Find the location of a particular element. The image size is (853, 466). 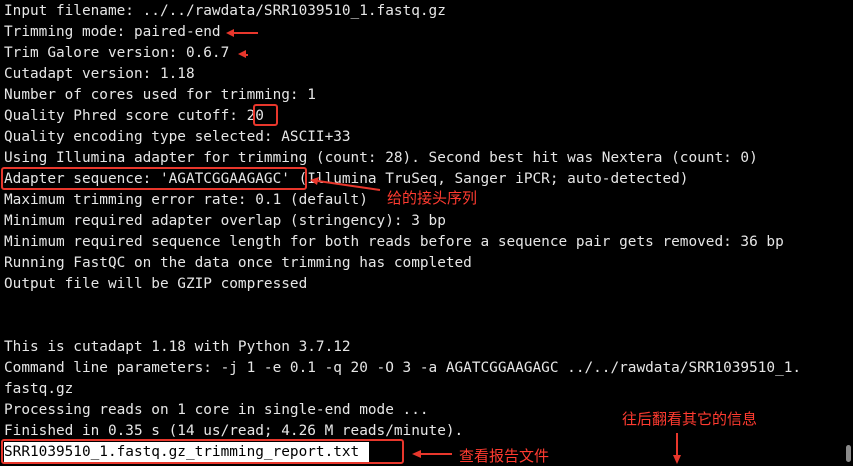

scrollbar-thumb is located at coordinates (848, 453).